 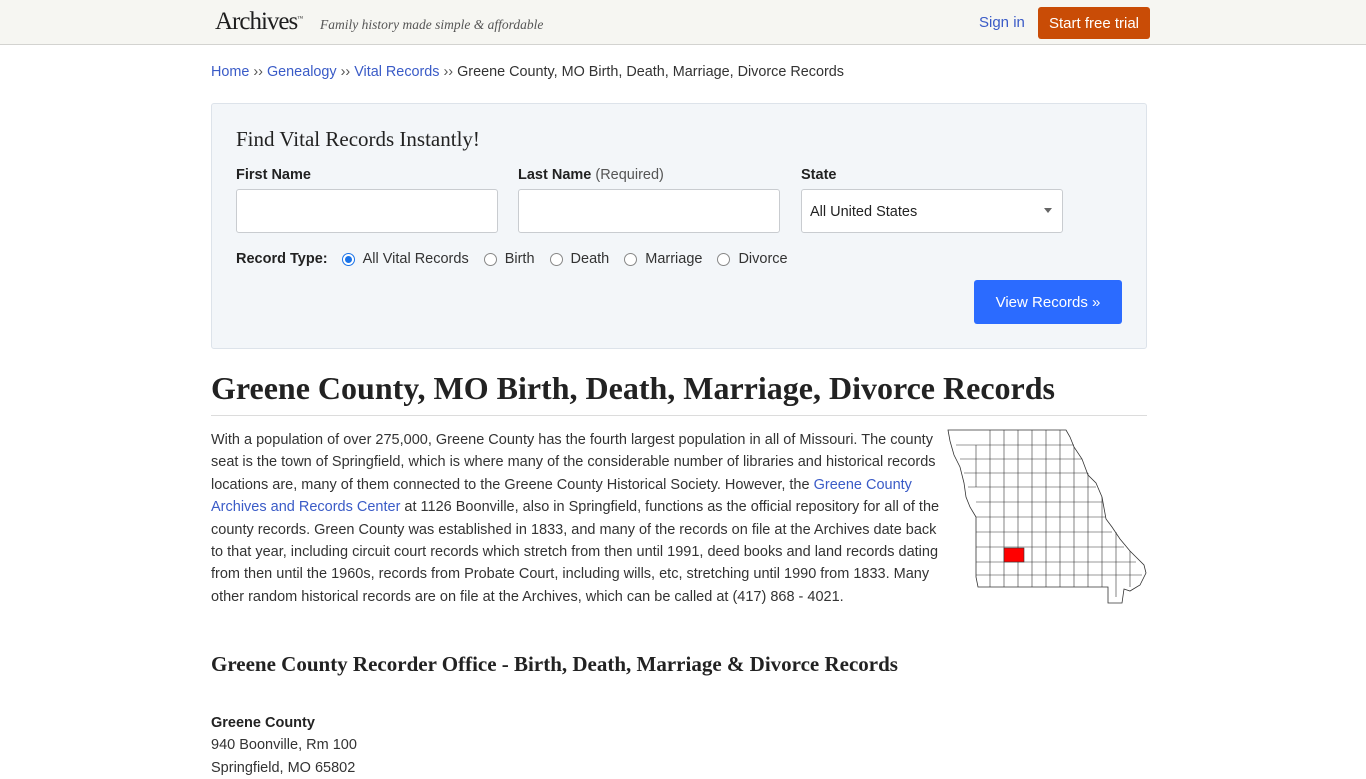 I want to click on radio-button-checked, so click(x=348, y=259).